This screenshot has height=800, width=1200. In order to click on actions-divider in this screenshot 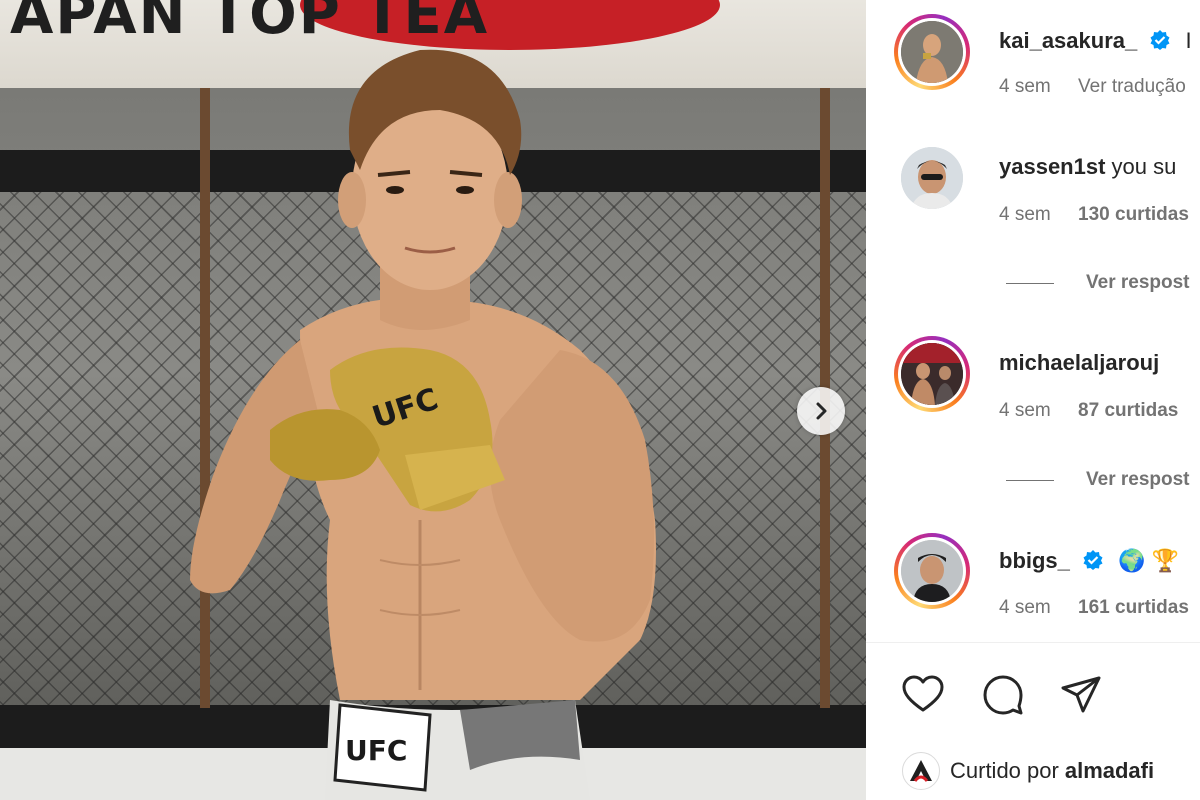, I will do `click(1033, 642)`.